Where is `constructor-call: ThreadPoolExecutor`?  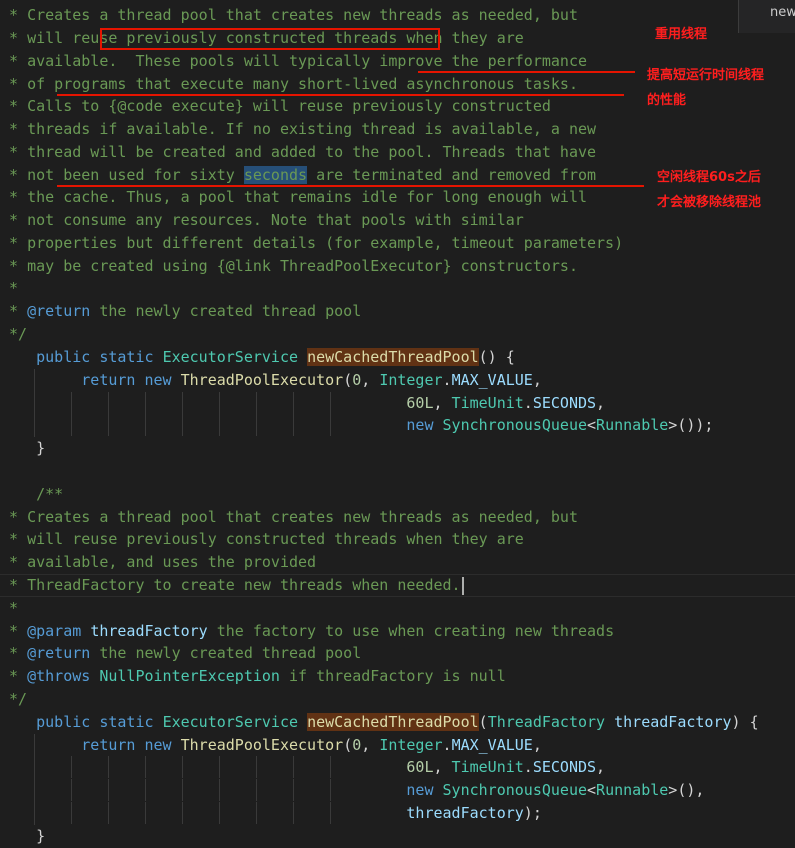
constructor-call: ThreadPoolExecutor is located at coordinates (262, 745).